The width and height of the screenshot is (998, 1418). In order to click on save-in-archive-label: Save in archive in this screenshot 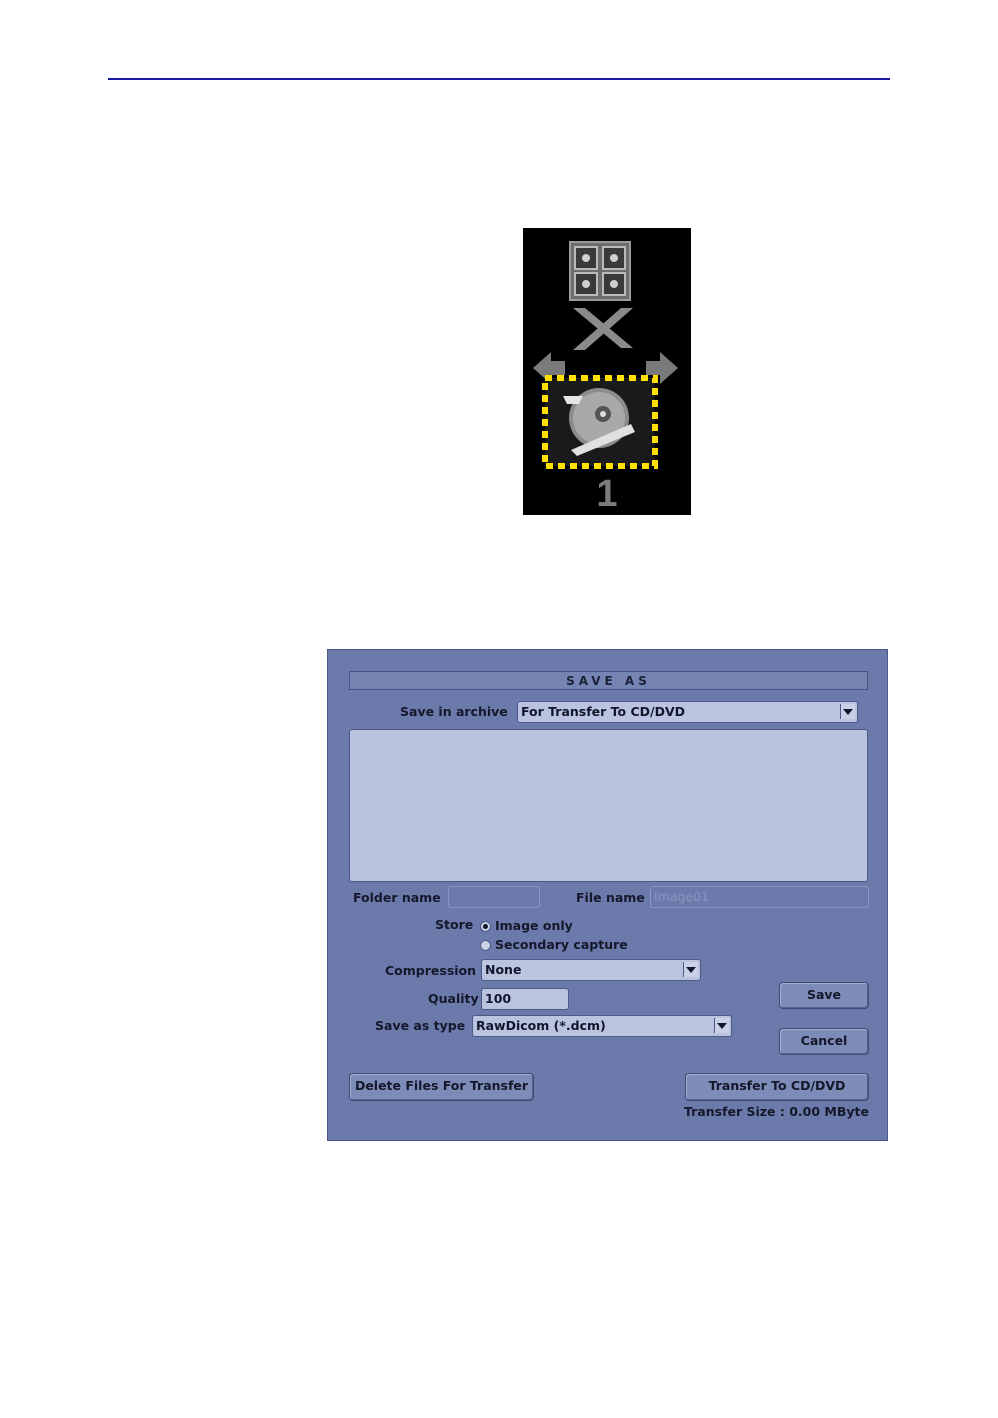, I will do `click(454, 711)`.